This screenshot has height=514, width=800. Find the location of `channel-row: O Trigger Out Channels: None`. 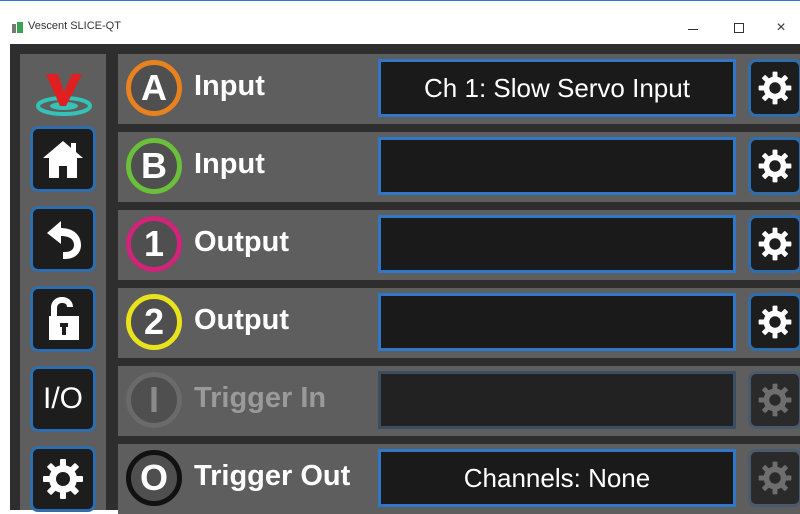

channel-row: O Trigger Out Channels: None is located at coordinates (459, 479).